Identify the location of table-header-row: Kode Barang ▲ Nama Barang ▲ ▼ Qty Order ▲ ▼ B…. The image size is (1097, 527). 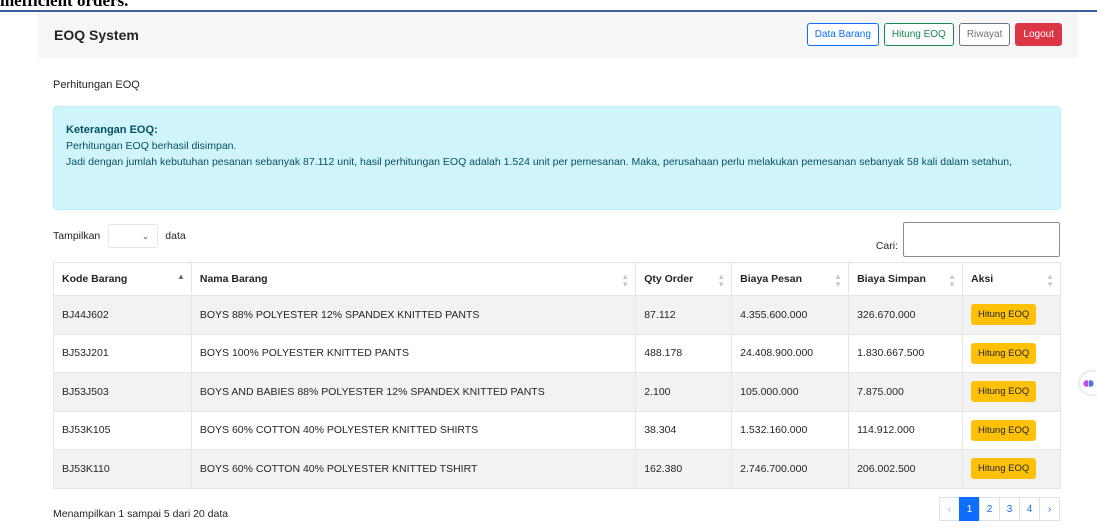
(557, 279).